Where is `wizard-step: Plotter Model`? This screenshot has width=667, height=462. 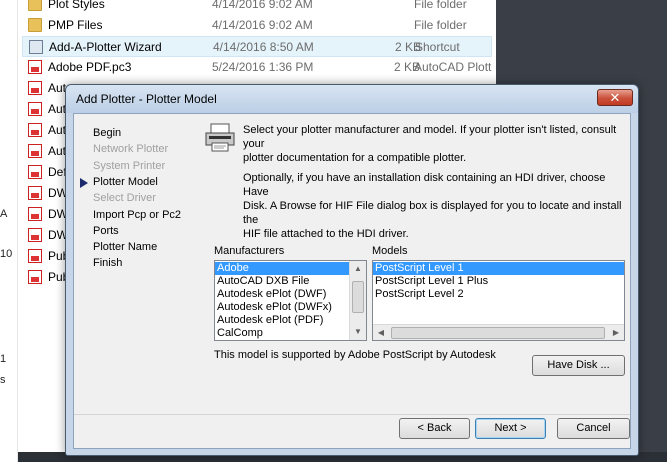
wizard-step: Plotter Model is located at coordinates (125, 181).